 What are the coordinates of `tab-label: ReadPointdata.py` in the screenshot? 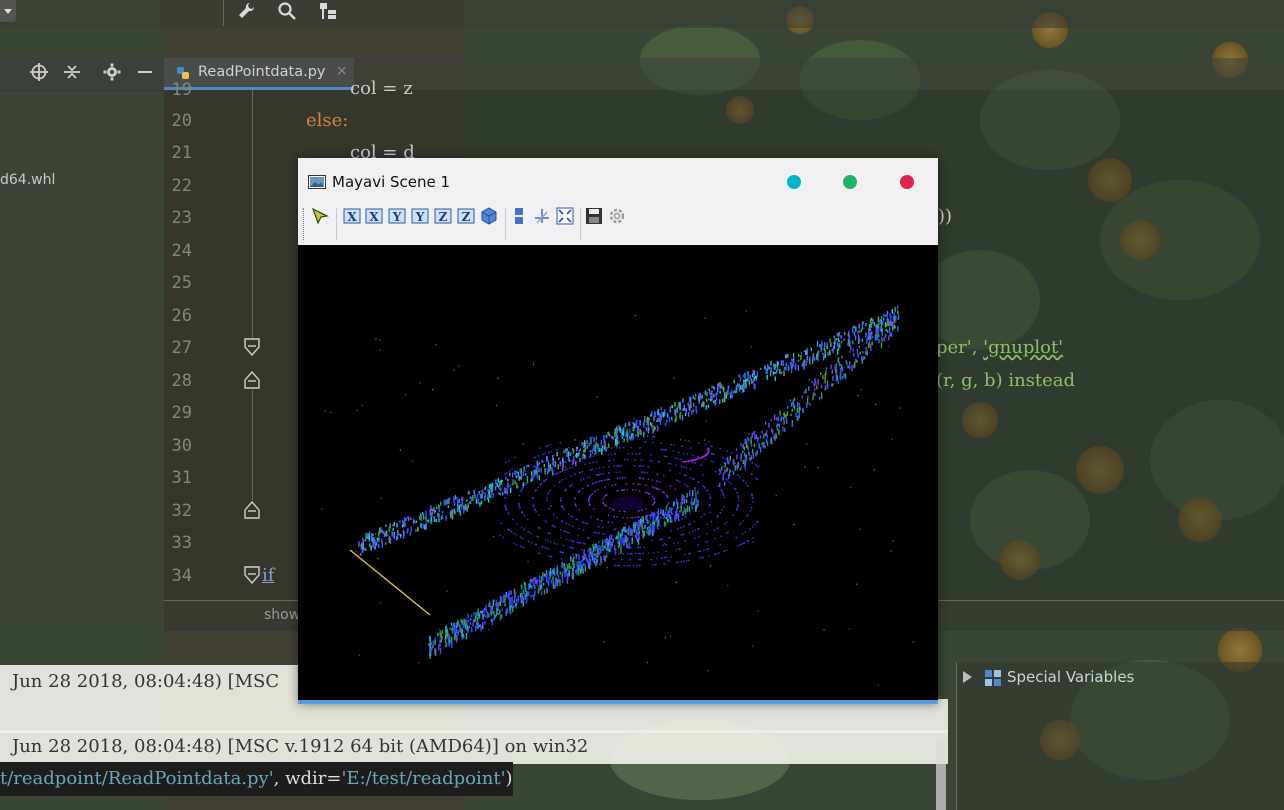 It's located at (262, 72).